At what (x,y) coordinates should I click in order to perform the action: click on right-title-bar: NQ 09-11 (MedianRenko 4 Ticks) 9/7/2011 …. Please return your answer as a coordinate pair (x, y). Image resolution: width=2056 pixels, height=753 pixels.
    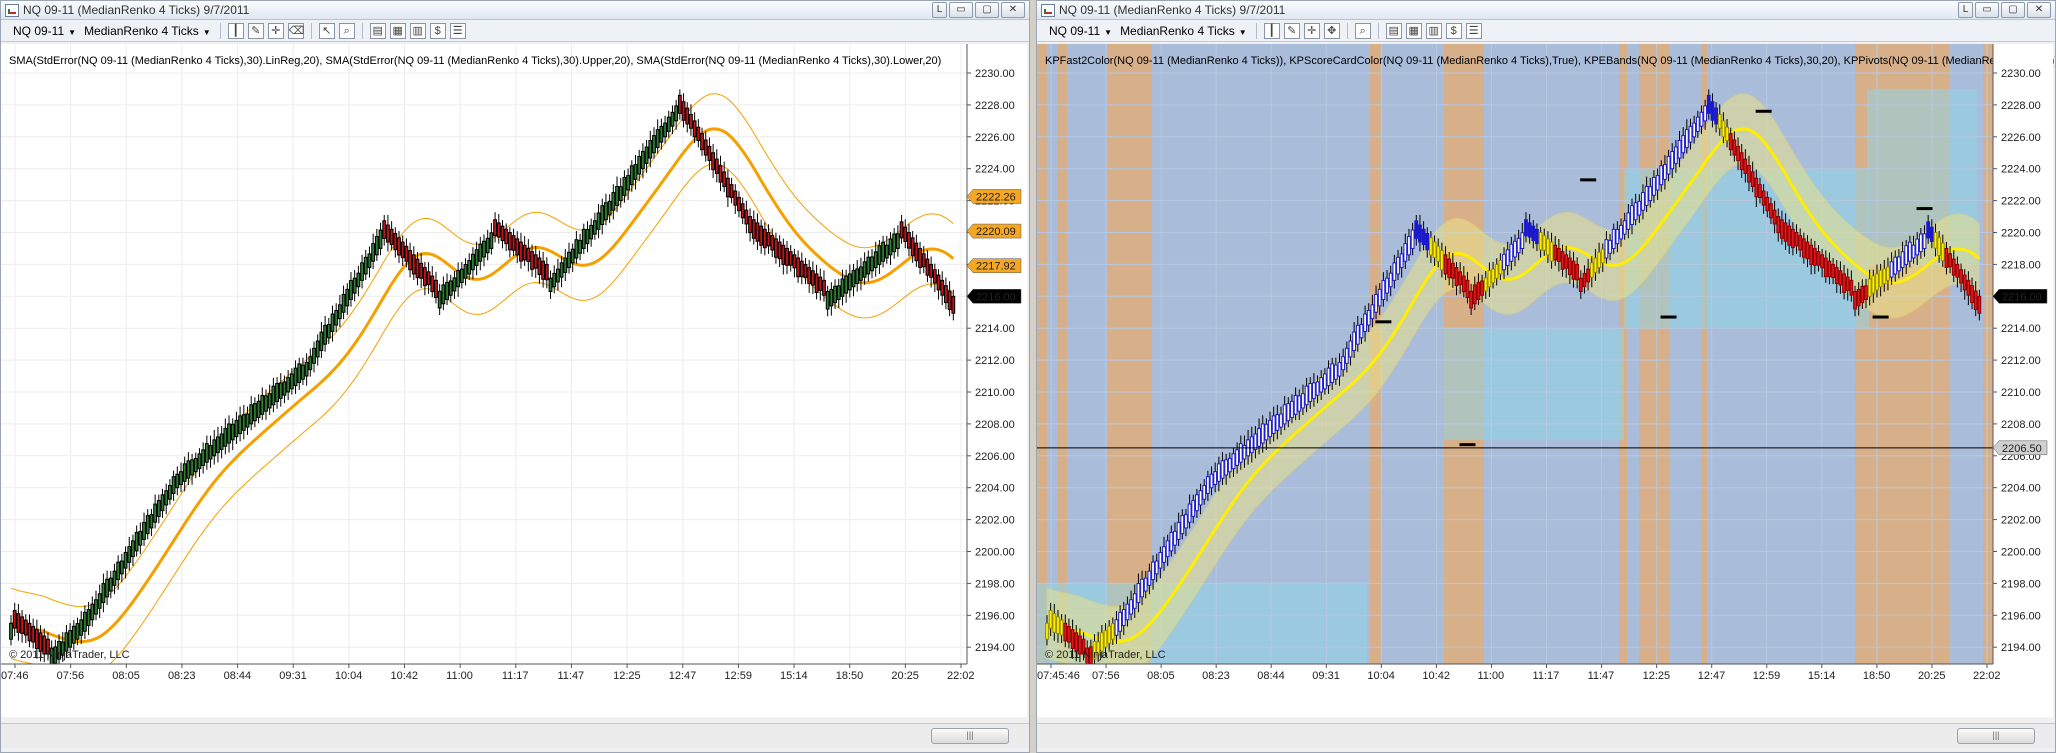
    Looking at the image, I should click on (1546, 10).